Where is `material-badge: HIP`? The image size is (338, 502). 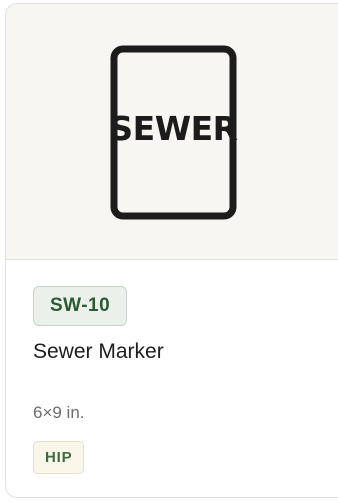
material-badge: HIP is located at coordinates (59, 457).